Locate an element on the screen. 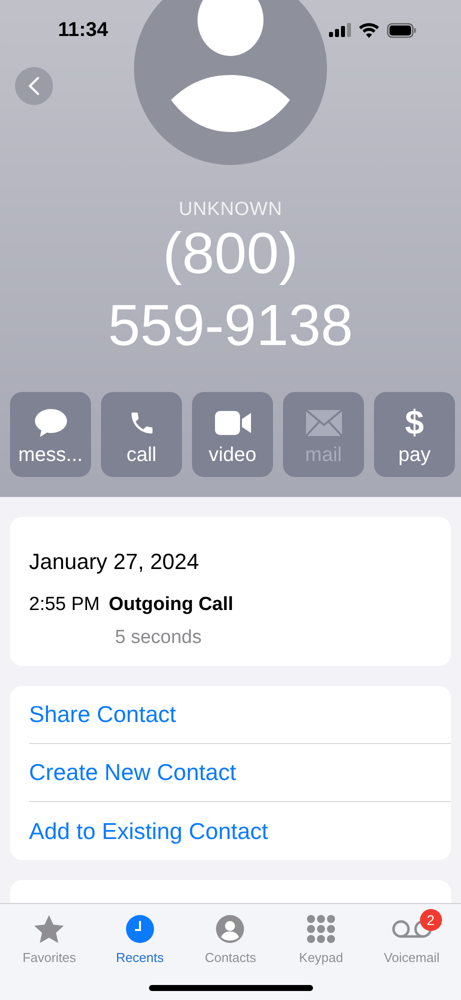  phone-number: (800) is located at coordinates (230, 254).